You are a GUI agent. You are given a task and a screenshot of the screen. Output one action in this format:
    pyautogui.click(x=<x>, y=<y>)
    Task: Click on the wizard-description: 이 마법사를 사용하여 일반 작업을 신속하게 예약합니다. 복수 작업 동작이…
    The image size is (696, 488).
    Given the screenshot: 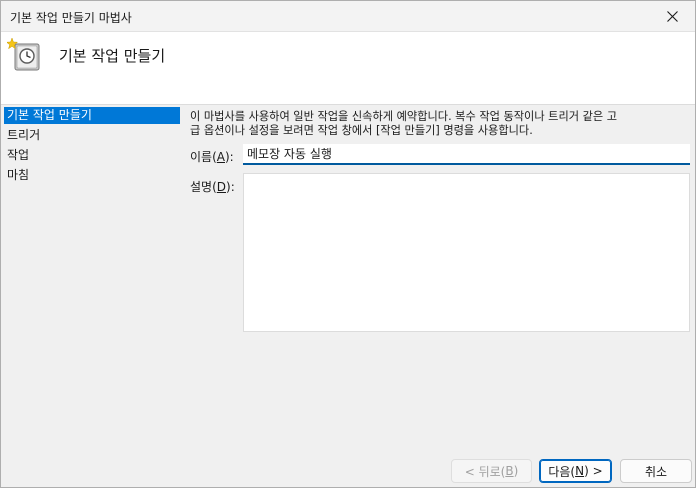 What is the action you would take?
    pyautogui.click(x=442, y=124)
    